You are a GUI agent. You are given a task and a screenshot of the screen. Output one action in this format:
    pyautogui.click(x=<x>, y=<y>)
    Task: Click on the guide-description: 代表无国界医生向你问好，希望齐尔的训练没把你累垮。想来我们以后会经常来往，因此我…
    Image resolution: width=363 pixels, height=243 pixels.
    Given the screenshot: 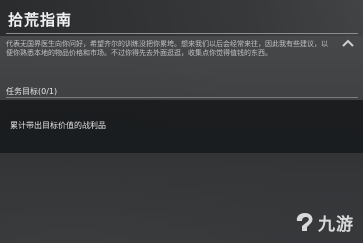 What is the action you would take?
    pyautogui.click(x=167, y=48)
    